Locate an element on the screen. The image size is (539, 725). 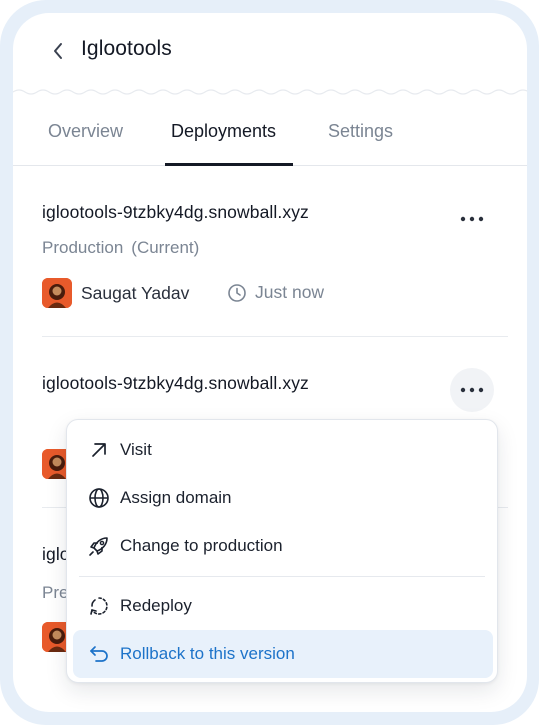
menu-item-label: Redeploy is located at coordinates (156, 605).